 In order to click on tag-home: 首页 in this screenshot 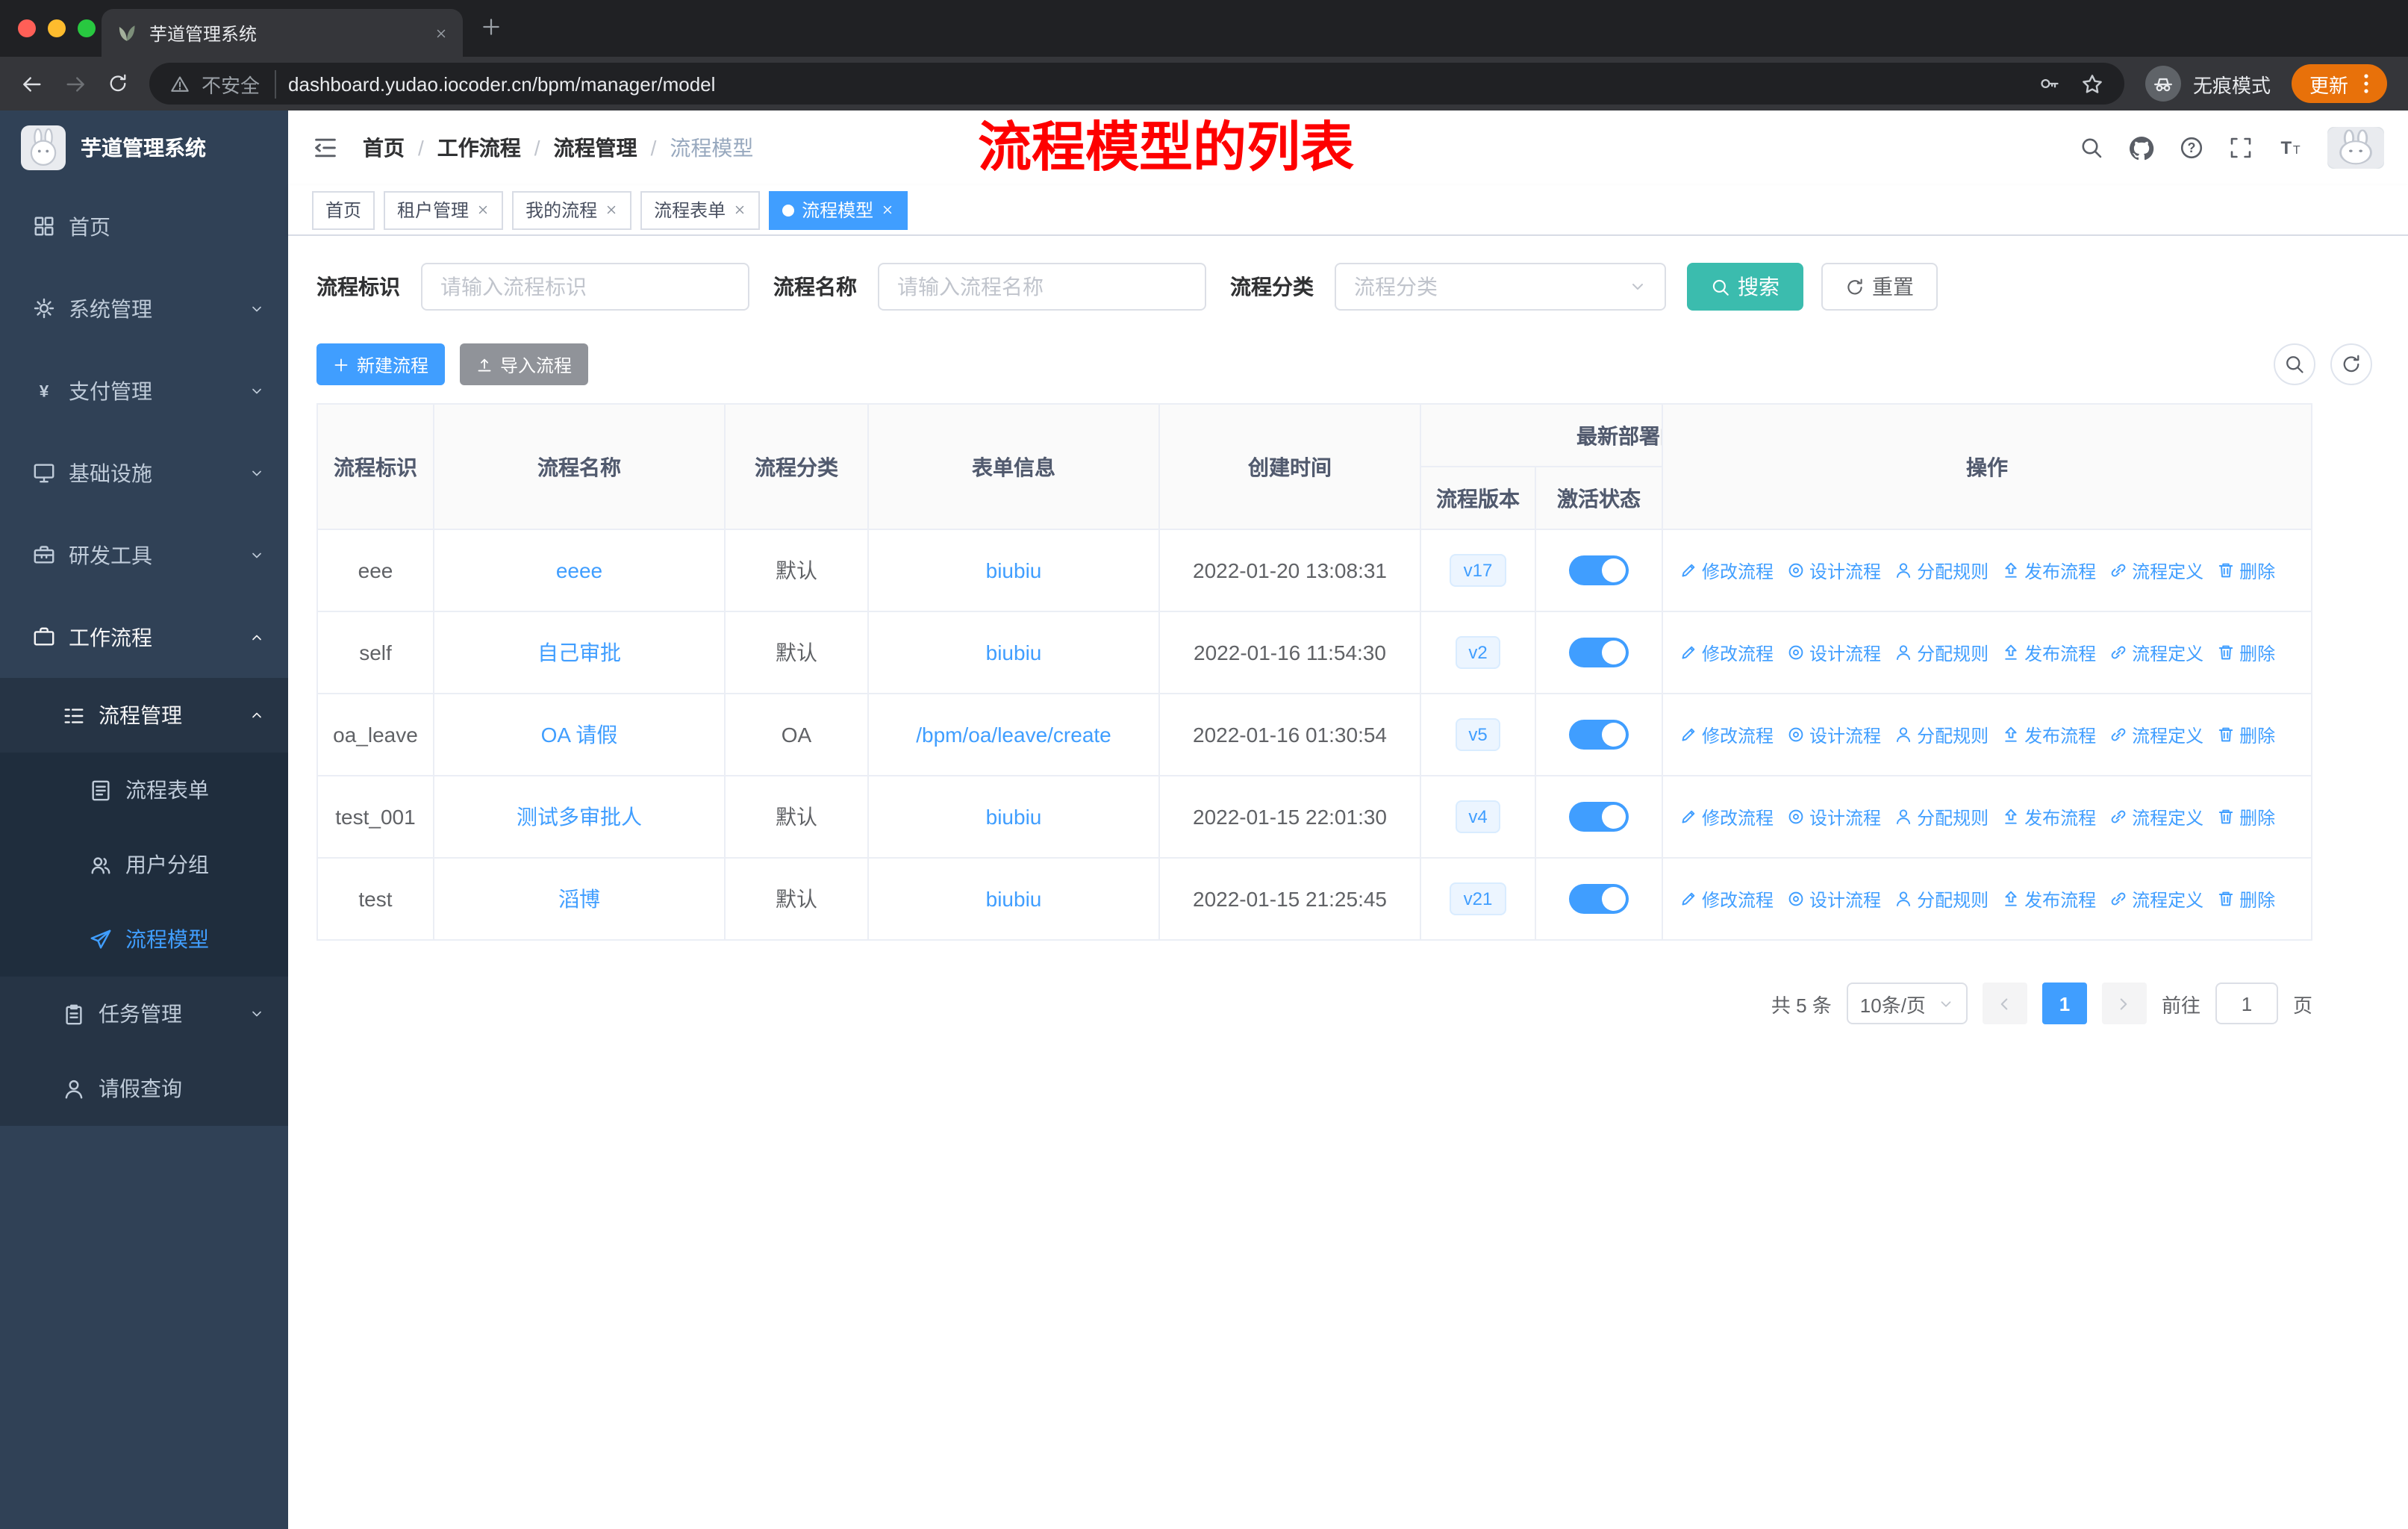, I will do `click(343, 209)`.